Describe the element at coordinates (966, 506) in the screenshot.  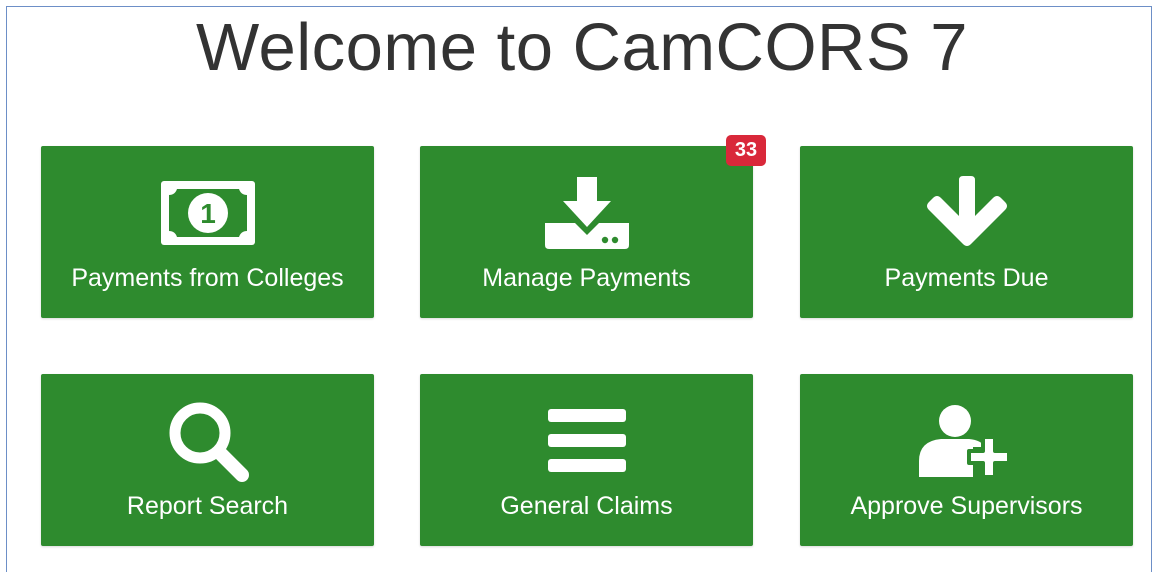
I see `tile-label: Approve Supervisors` at that location.